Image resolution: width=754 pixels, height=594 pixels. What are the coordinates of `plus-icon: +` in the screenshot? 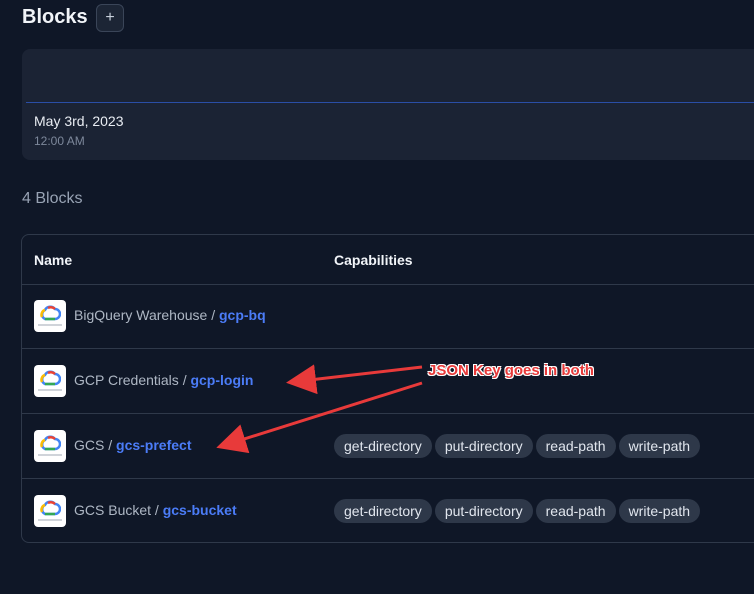 It's located at (110, 17).